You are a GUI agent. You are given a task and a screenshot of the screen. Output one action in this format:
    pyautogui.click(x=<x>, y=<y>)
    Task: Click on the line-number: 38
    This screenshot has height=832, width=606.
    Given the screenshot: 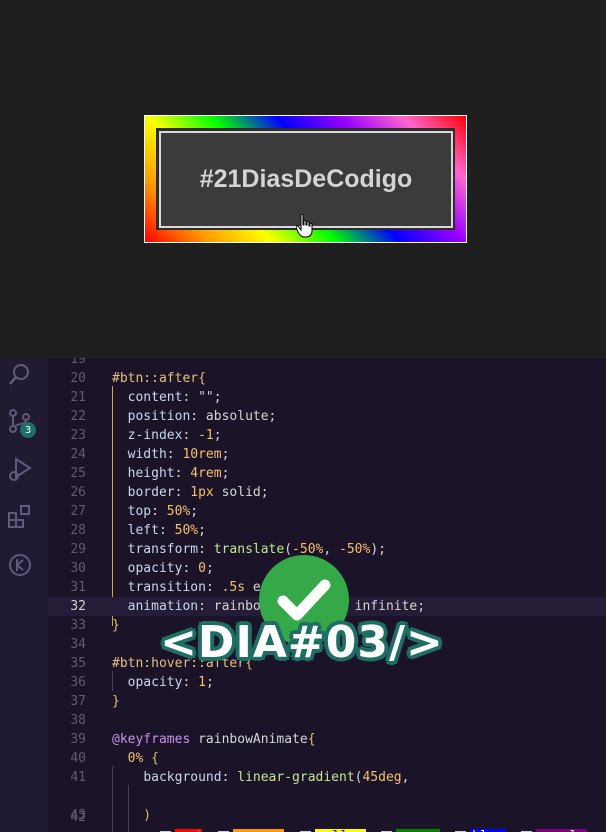 What is the action you would take?
    pyautogui.click(x=78, y=720)
    